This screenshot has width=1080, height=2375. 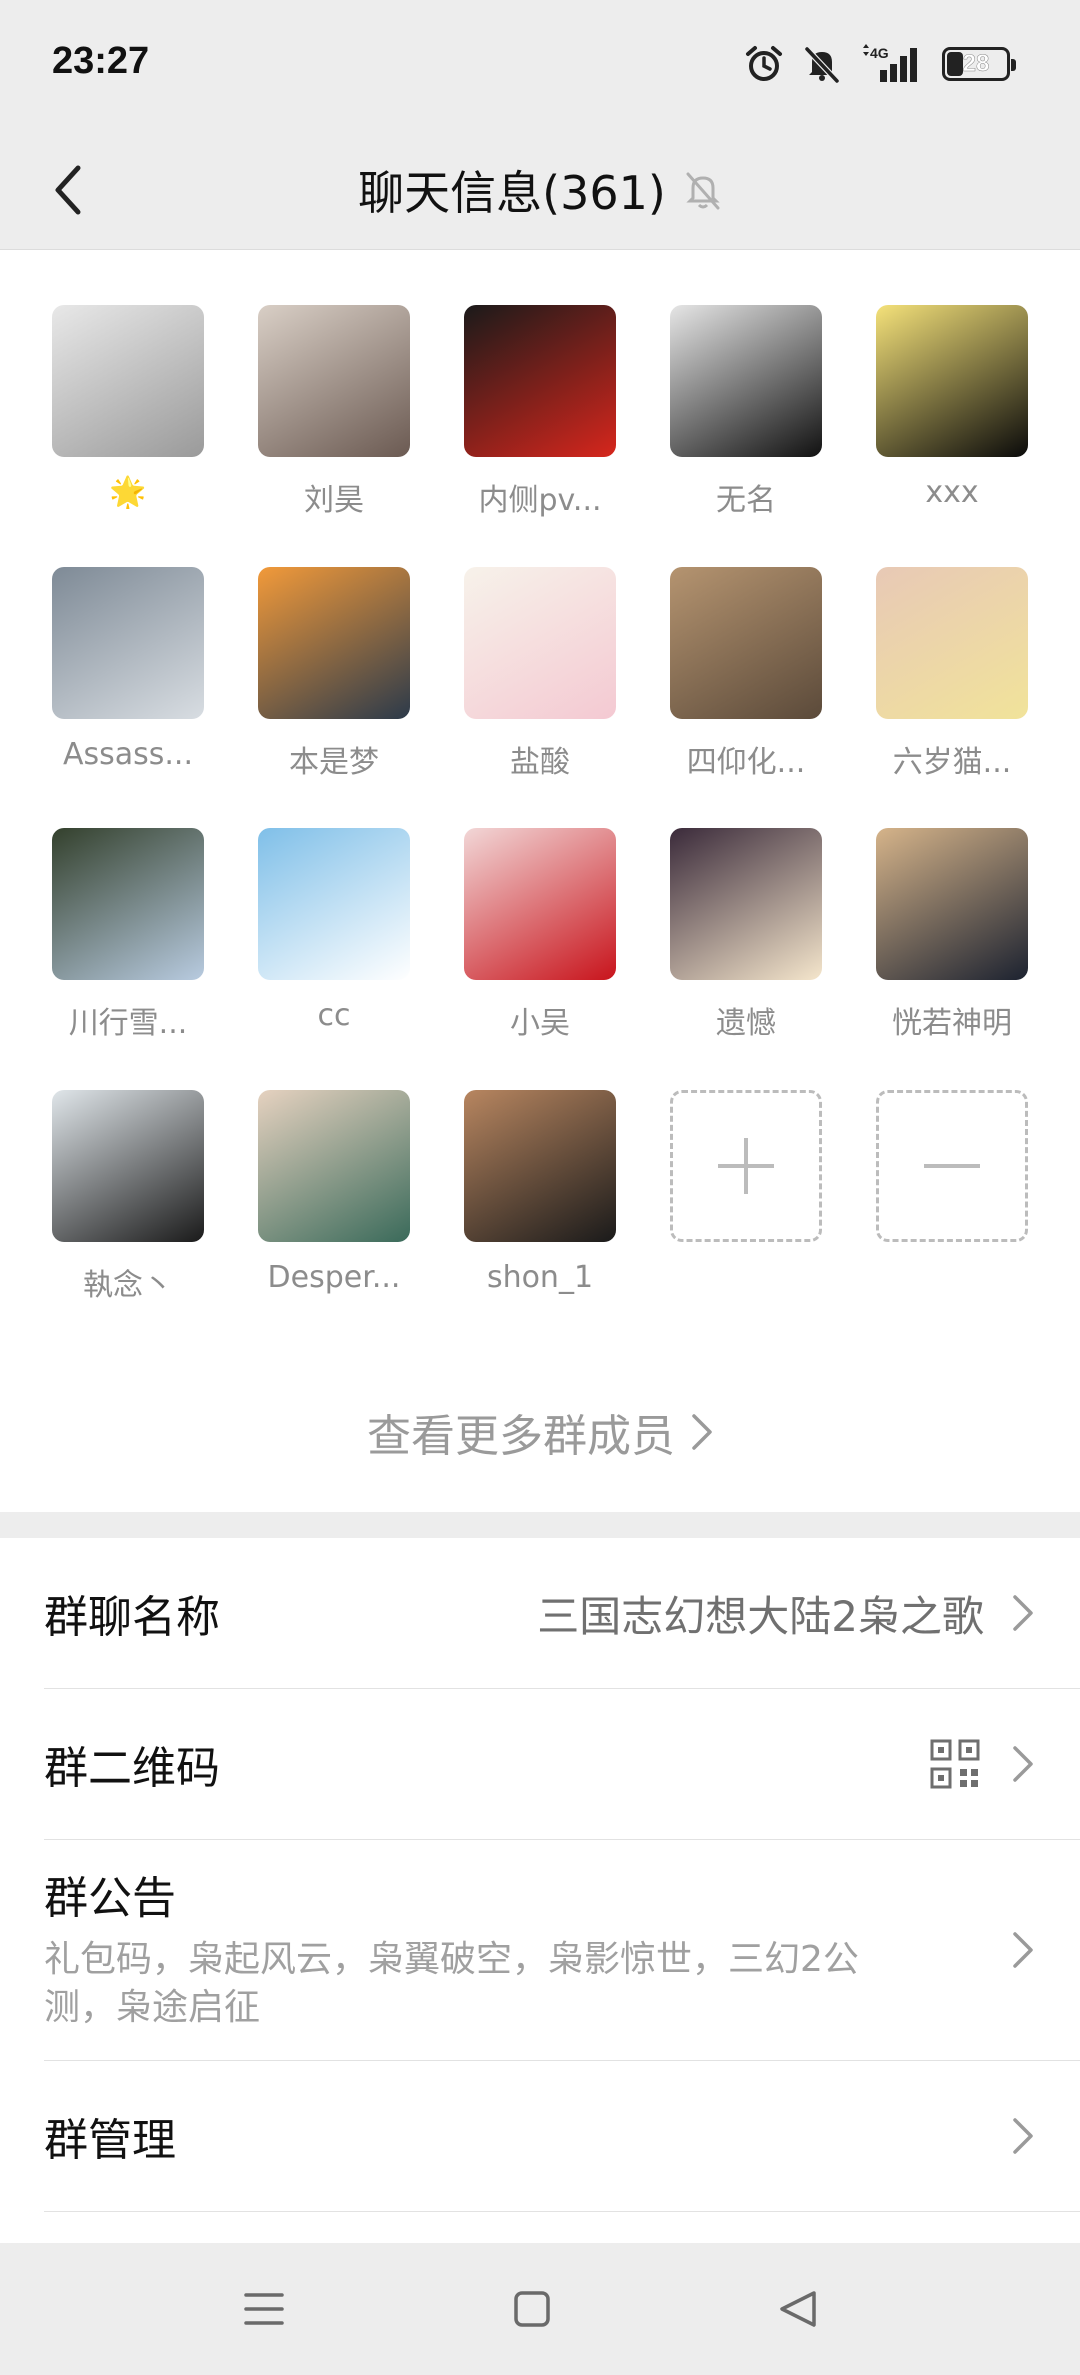 I want to click on member-name: 盐酸, so click(x=540, y=762).